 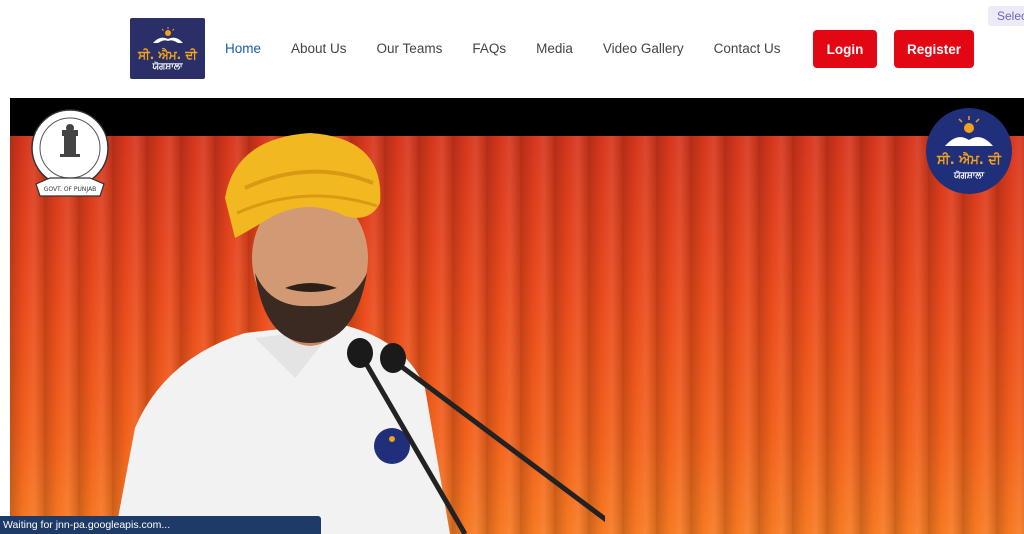 I want to click on nav-contact-us: Contact Us, so click(x=747, y=49).